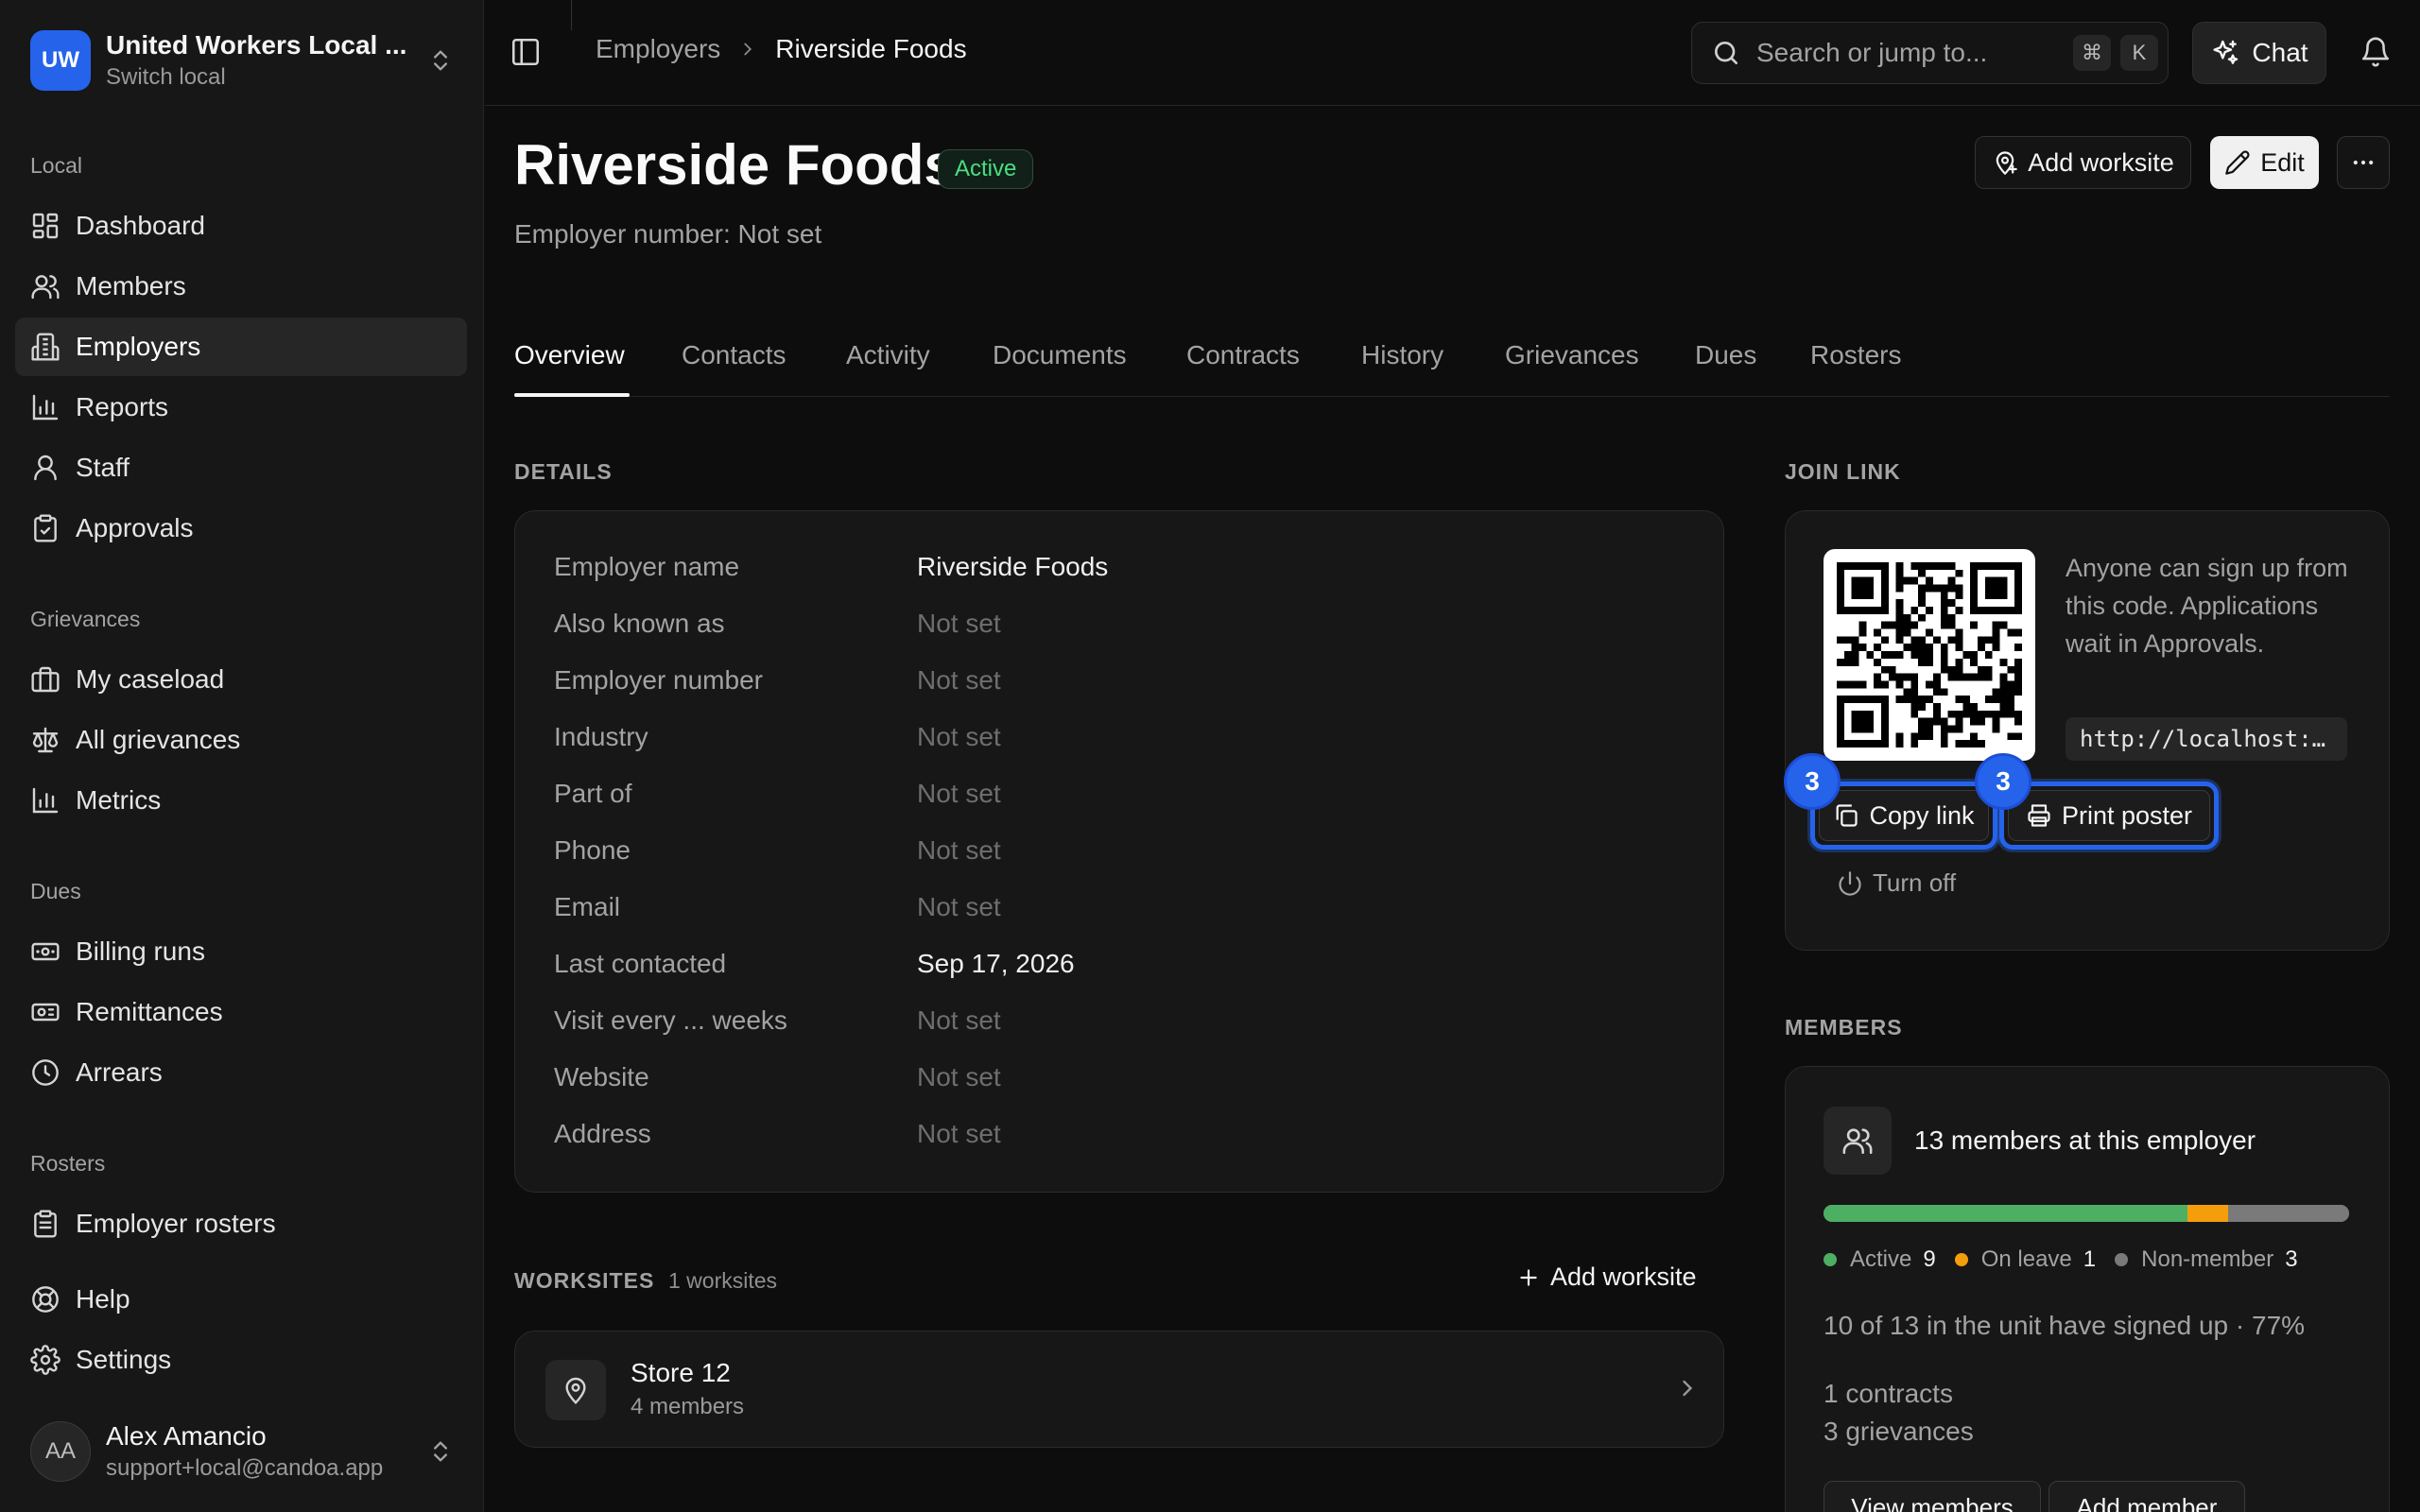 The image size is (2420, 1512). Describe the element at coordinates (135, 527) in the screenshot. I see `sidebar-item-label: Approvals` at that location.